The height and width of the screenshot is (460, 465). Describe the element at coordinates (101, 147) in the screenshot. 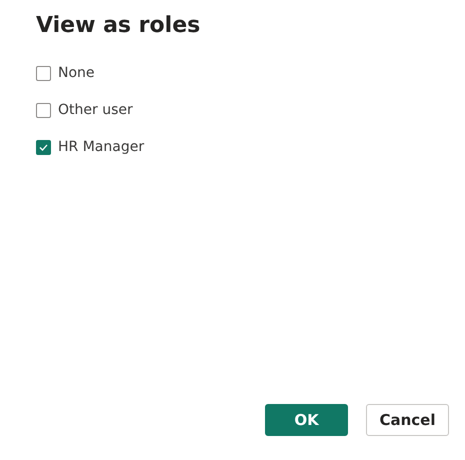

I see `checkbox-label: HR Manager` at that location.